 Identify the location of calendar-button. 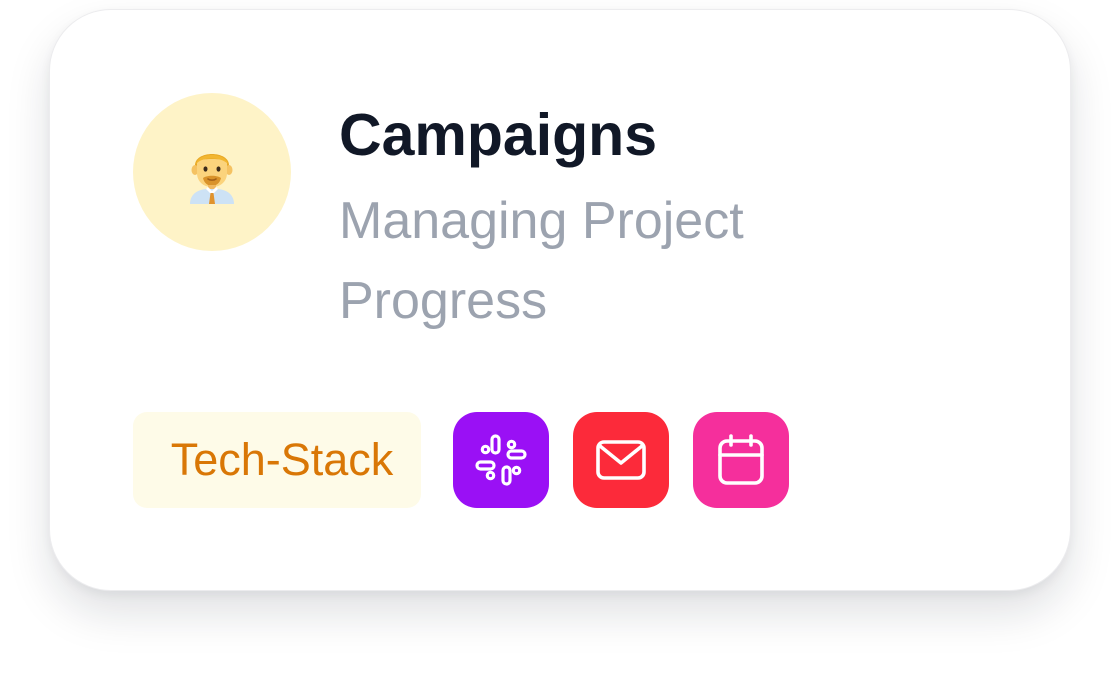
(741, 460).